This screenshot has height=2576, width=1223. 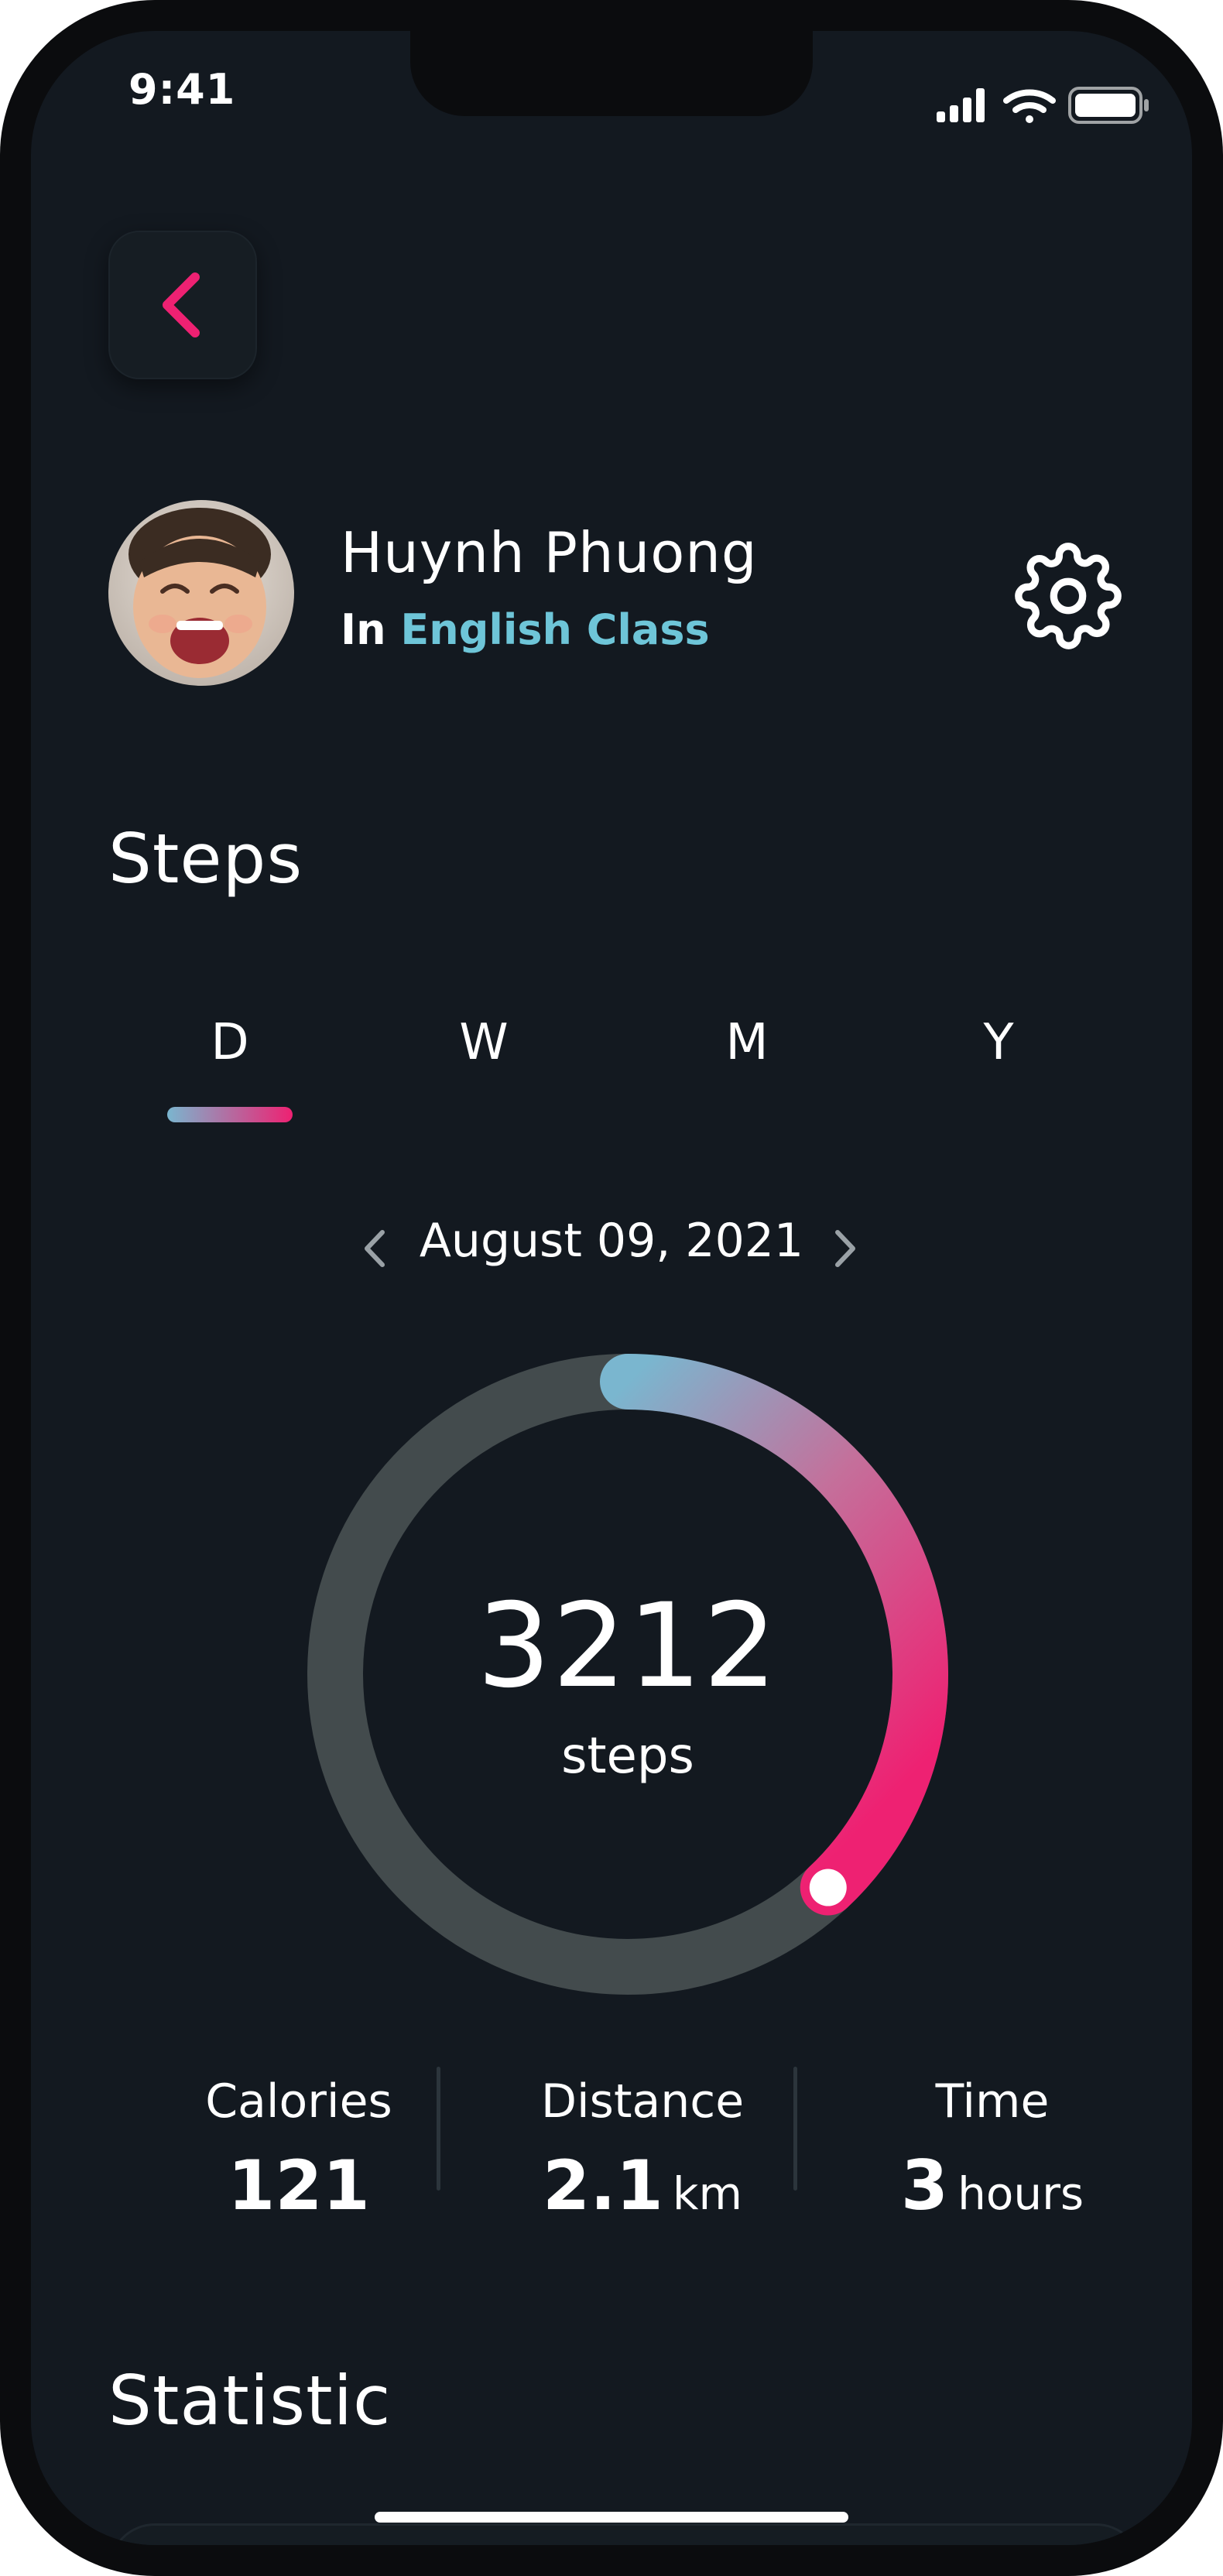 I want to click on home-indicator, so click(x=611, y=2517).